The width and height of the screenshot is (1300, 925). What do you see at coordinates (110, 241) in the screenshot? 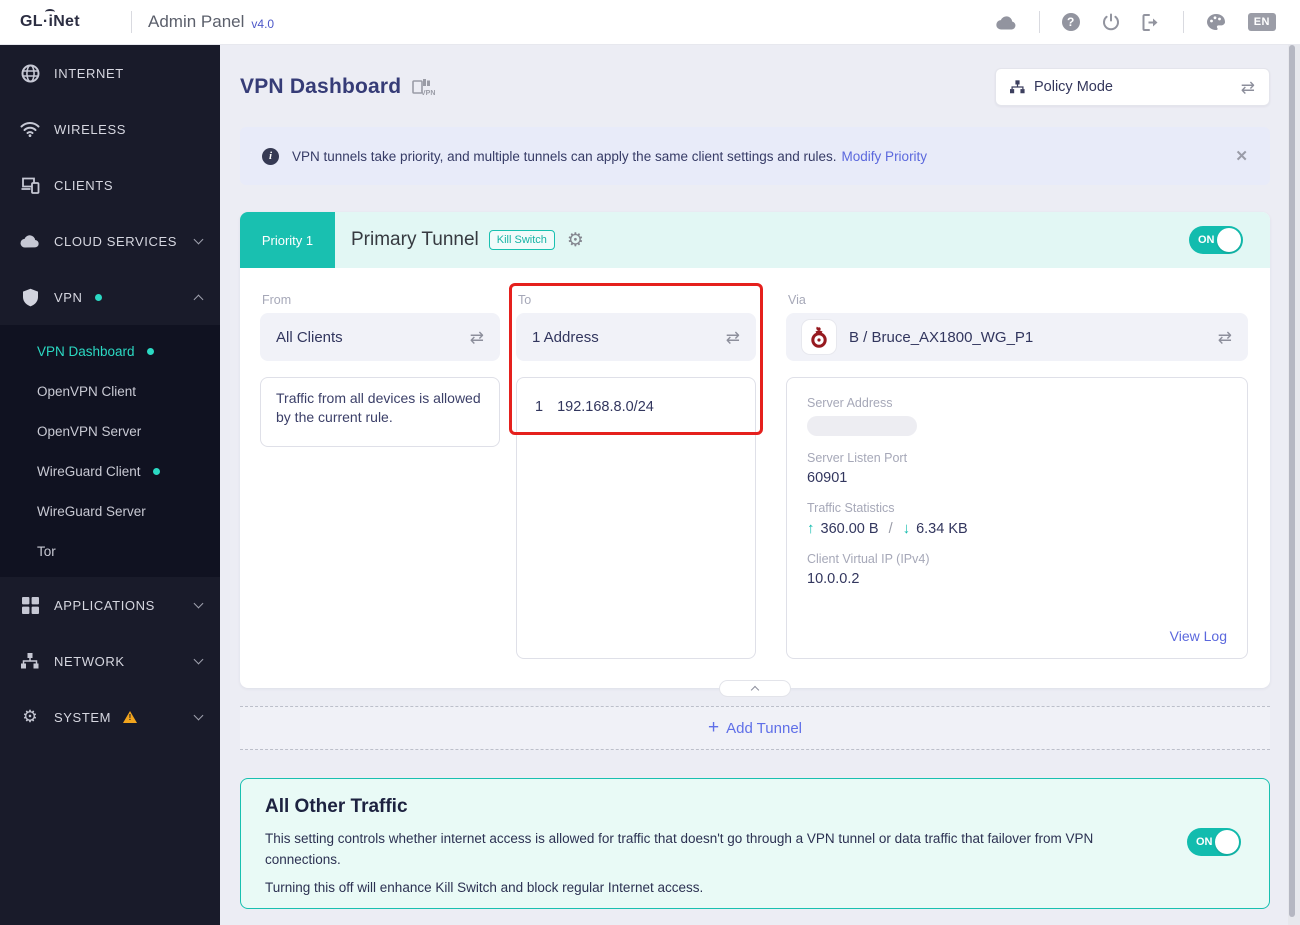
I see `sidebar-item-cloud-services: CLOUD SERVICES` at bounding box center [110, 241].